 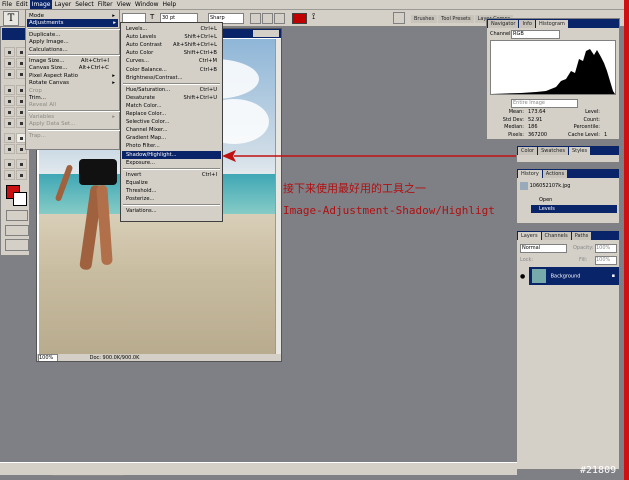 I want to click on document-vertical-scrollbar, so click(x=278, y=196).